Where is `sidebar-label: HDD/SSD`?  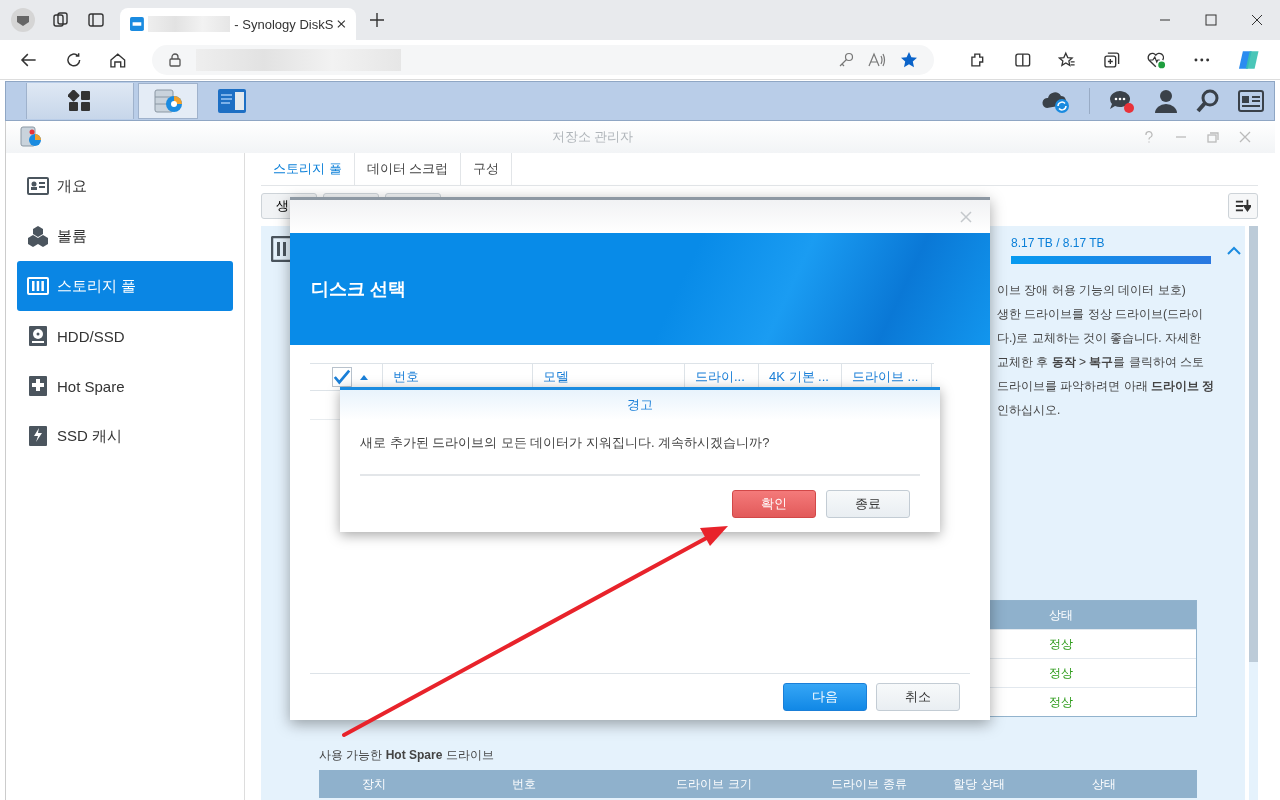 sidebar-label: HDD/SSD is located at coordinates (91, 336).